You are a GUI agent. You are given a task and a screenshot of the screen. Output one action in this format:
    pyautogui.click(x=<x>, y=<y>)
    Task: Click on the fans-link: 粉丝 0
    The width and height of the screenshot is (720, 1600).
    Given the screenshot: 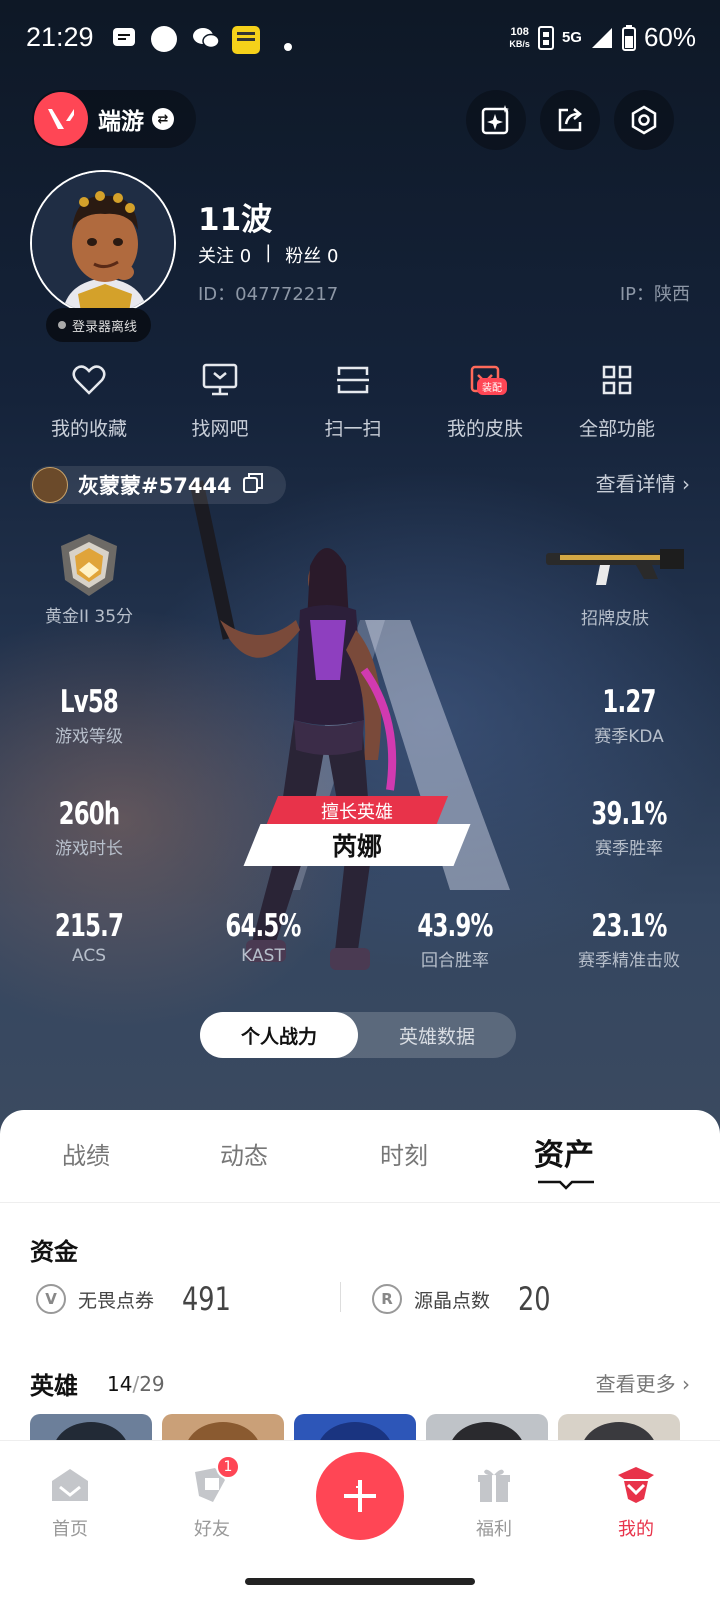 What is the action you would take?
    pyautogui.click(x=311, y=255)
    